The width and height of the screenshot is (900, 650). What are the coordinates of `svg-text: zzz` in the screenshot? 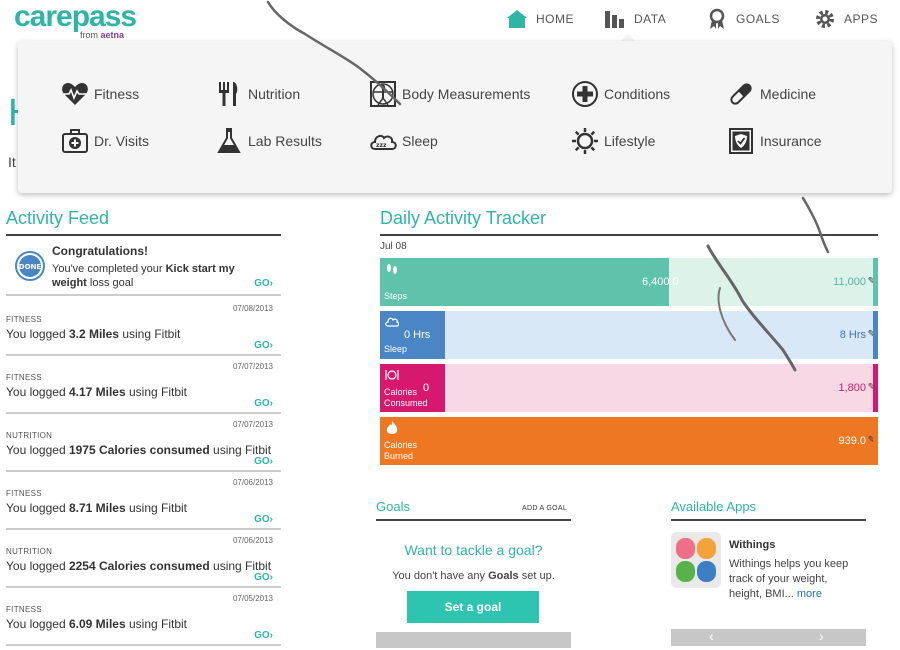 It's located at (381, 145).